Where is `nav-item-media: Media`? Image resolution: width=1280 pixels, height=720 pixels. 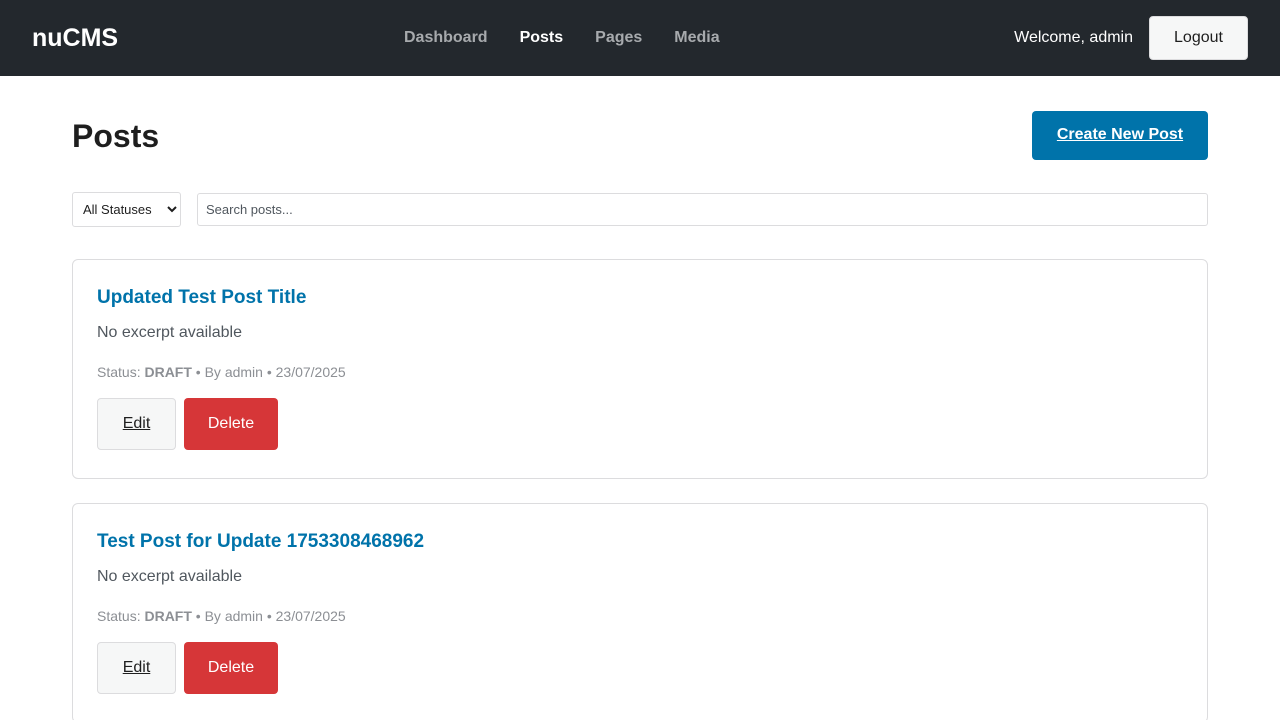
nav-item-media: Media is located at coordinates (696, 38).